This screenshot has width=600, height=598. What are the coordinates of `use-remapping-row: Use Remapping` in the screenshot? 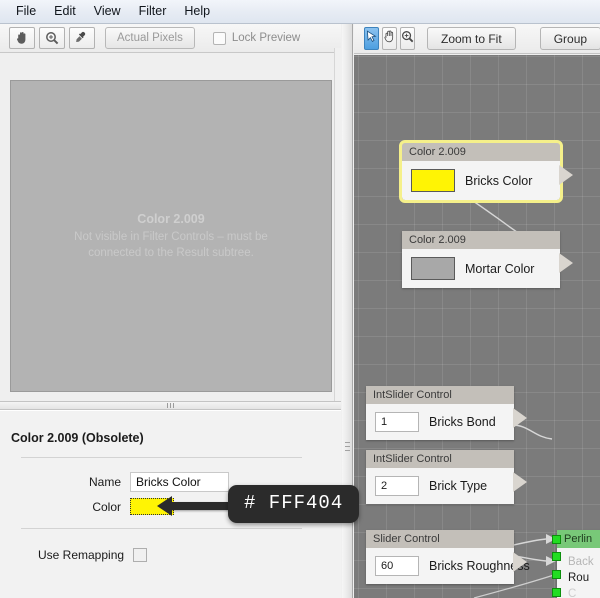 It's located at (93, 555).